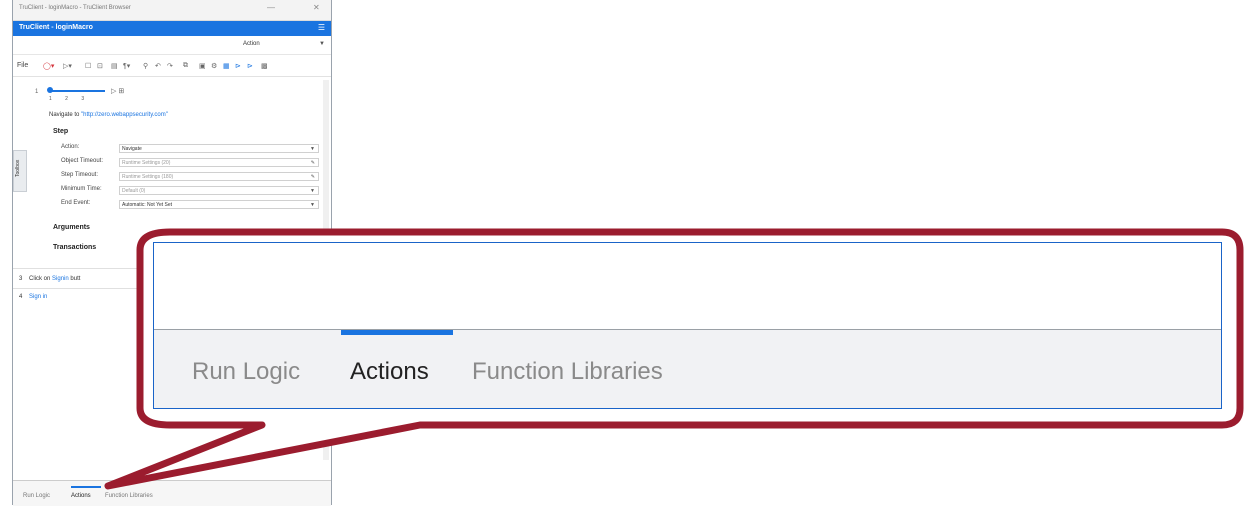 The height and width of the screenshot is (506, 1247). Describe the element at coordinates (389, 372) in the screenshot. I see `zoom-tab-actions: Actions` at that location.